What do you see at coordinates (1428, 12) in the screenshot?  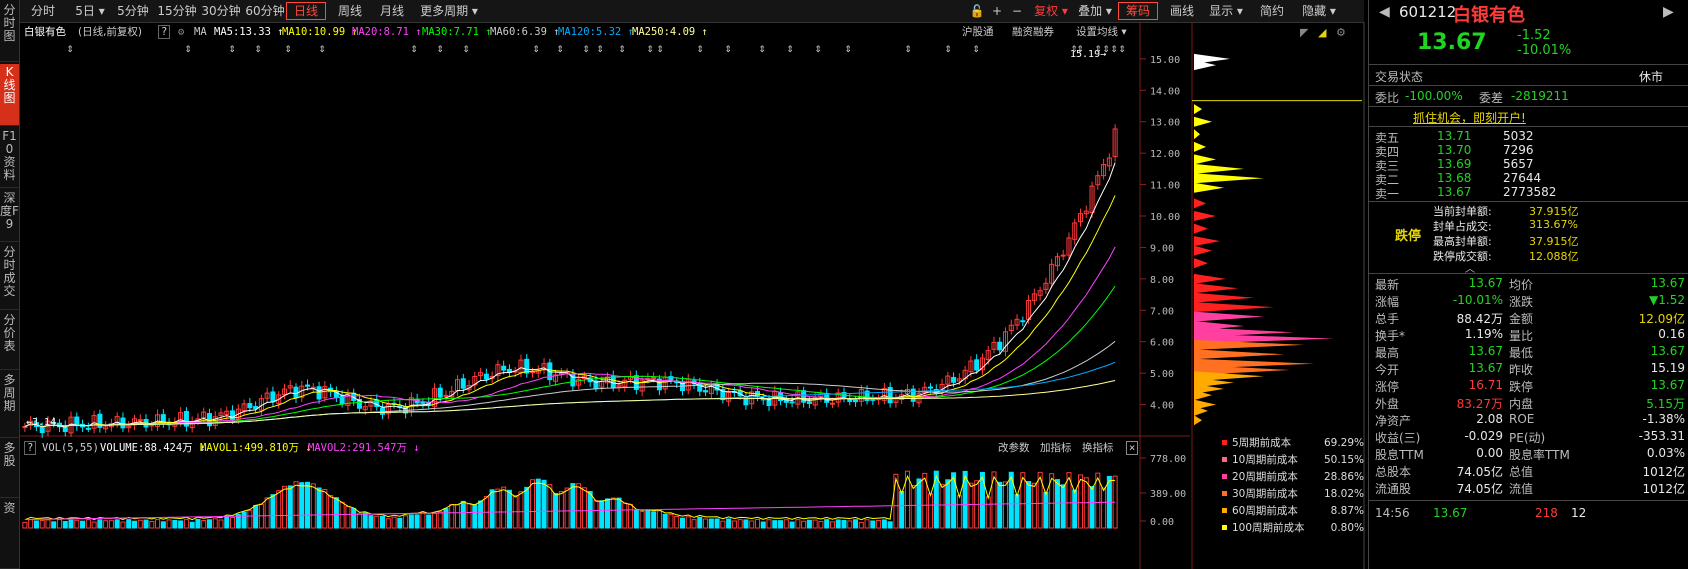 I see `stock-code: 601212` at bounding box center [1428, 12].